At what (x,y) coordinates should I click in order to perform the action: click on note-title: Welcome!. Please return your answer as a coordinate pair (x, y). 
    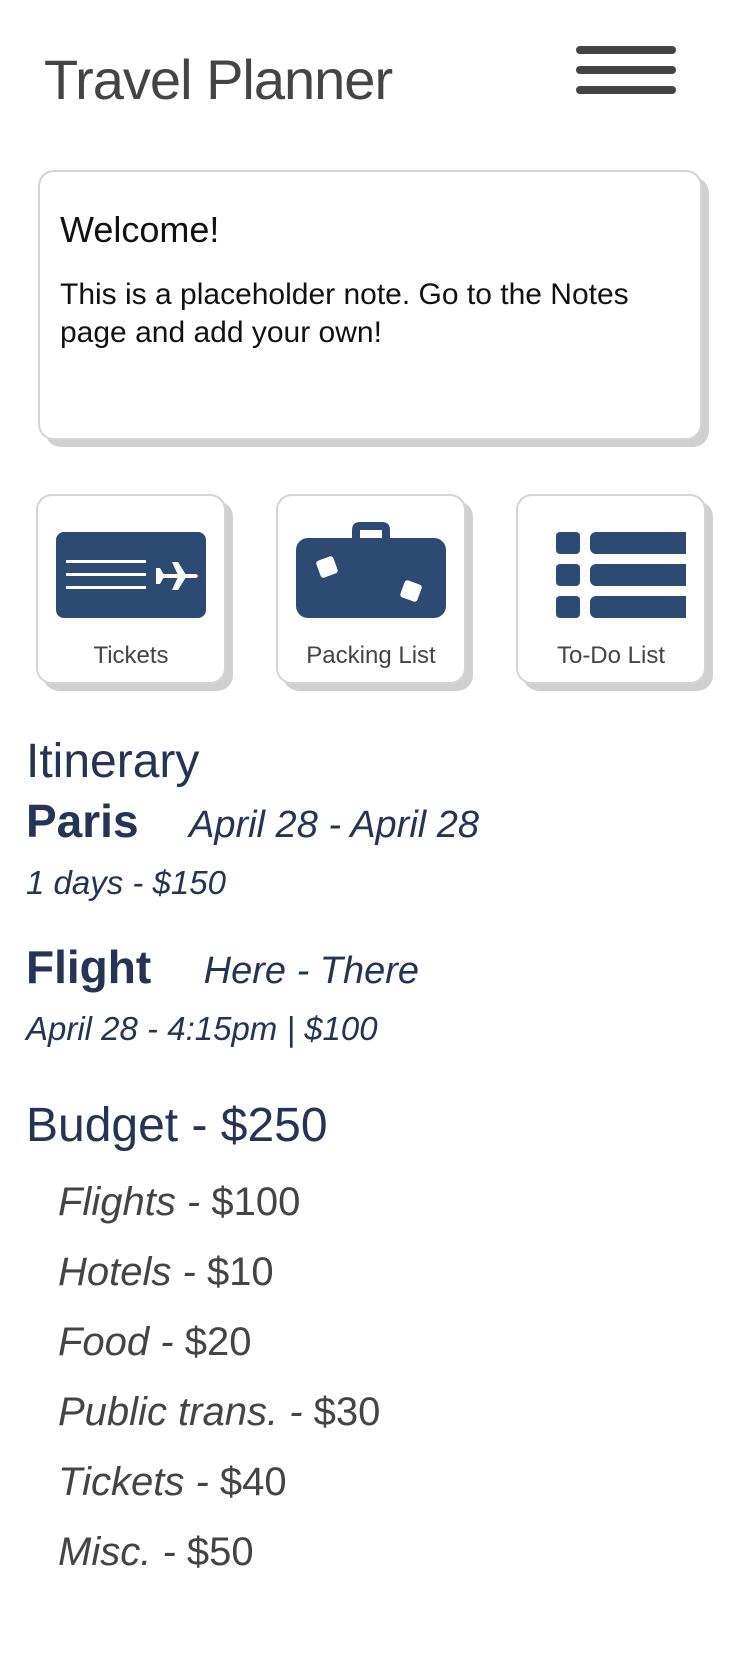
    Looking at the image, I should click on (140, 229).